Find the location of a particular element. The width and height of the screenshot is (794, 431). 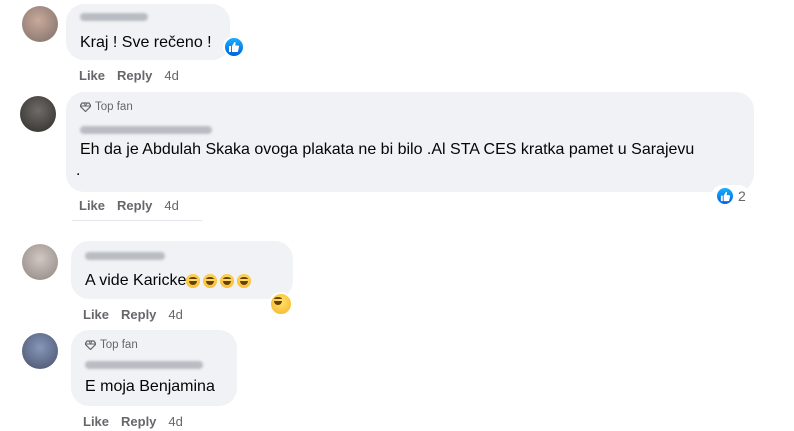

comment-bubble: Top fan E moja Benjamina is located at coordinates (154, 368).